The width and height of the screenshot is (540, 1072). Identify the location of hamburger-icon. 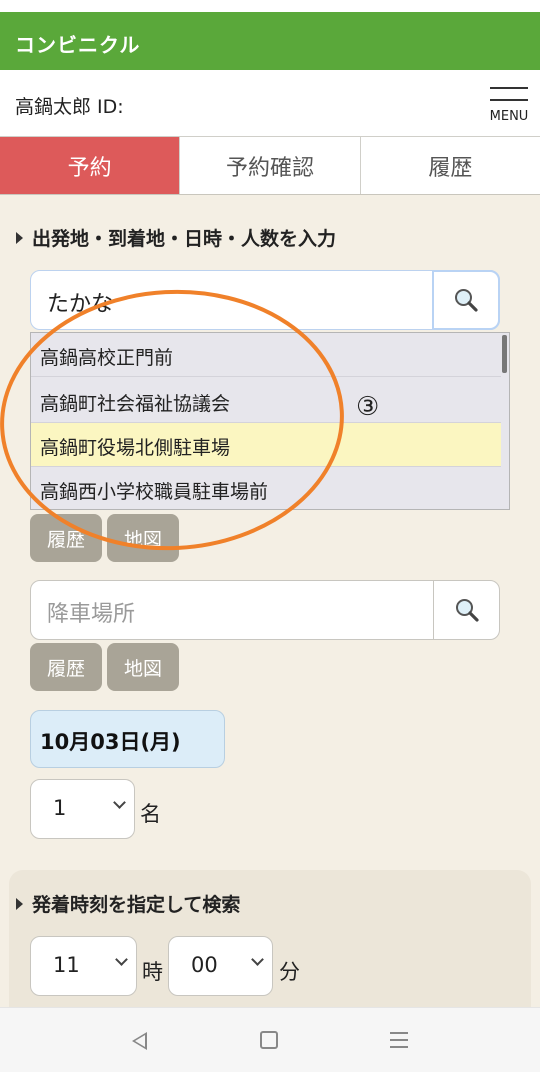
(509, 88).